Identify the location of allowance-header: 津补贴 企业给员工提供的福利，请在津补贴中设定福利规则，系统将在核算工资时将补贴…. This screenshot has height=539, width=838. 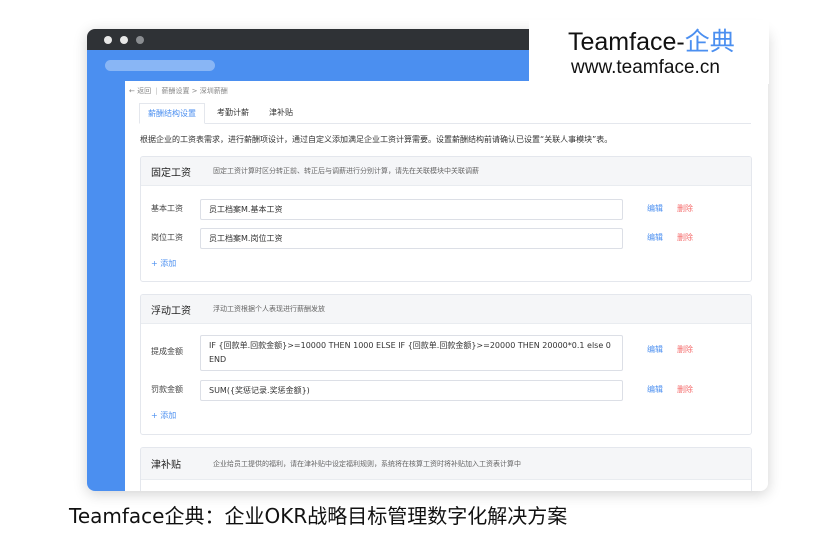
(446, 464).